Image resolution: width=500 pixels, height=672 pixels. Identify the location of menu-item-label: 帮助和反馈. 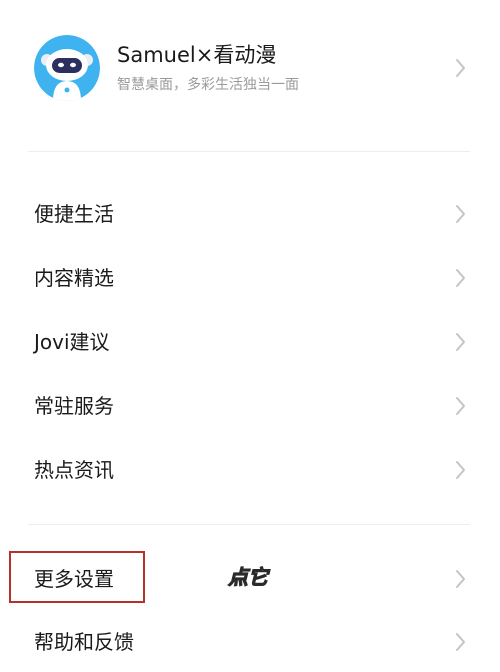
(84, 642).